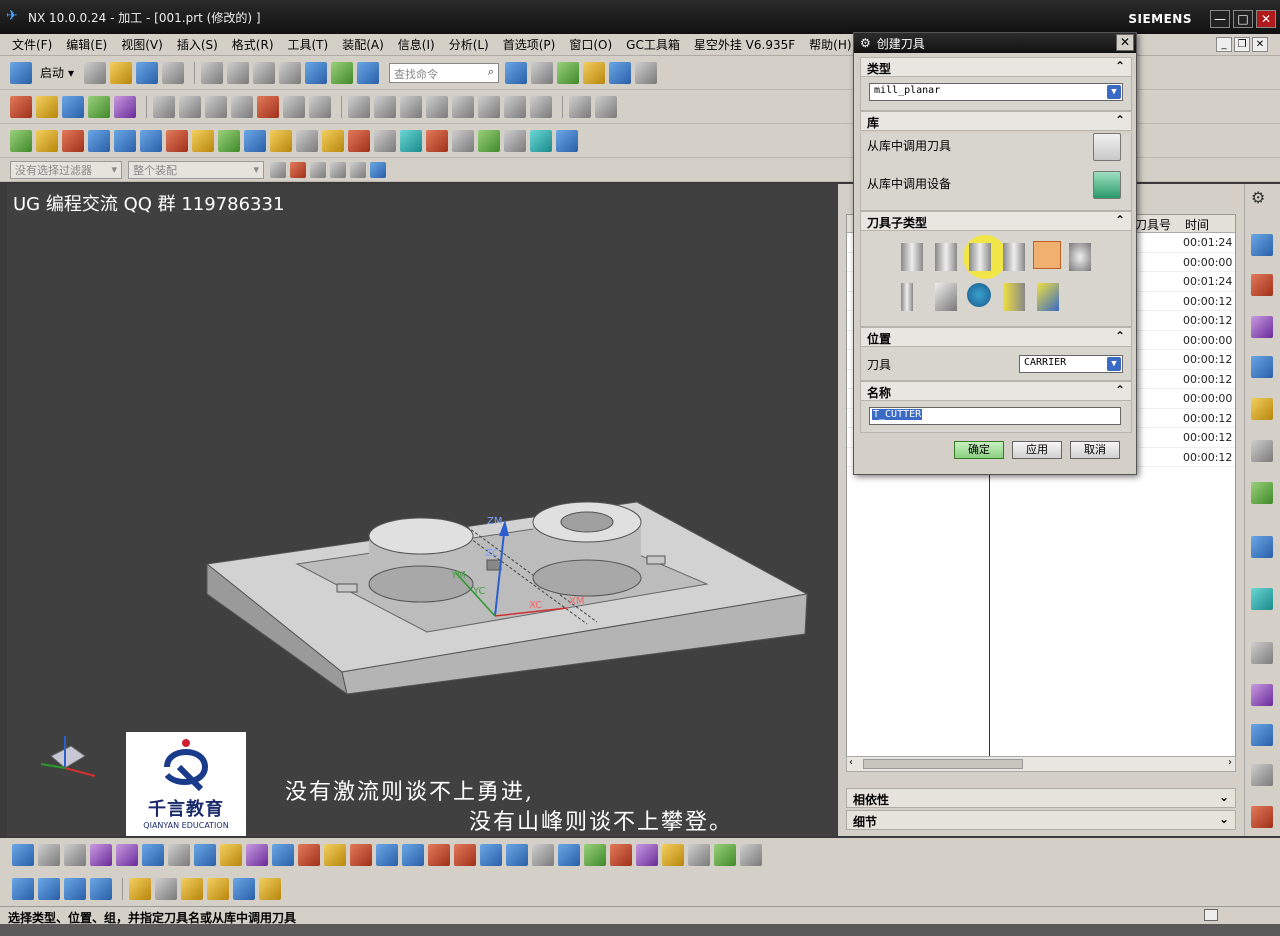 The width and height of the screenshot is (1280, 936). I want to click on location-tool-select: CARRIER ▼, so click(1071, 364).